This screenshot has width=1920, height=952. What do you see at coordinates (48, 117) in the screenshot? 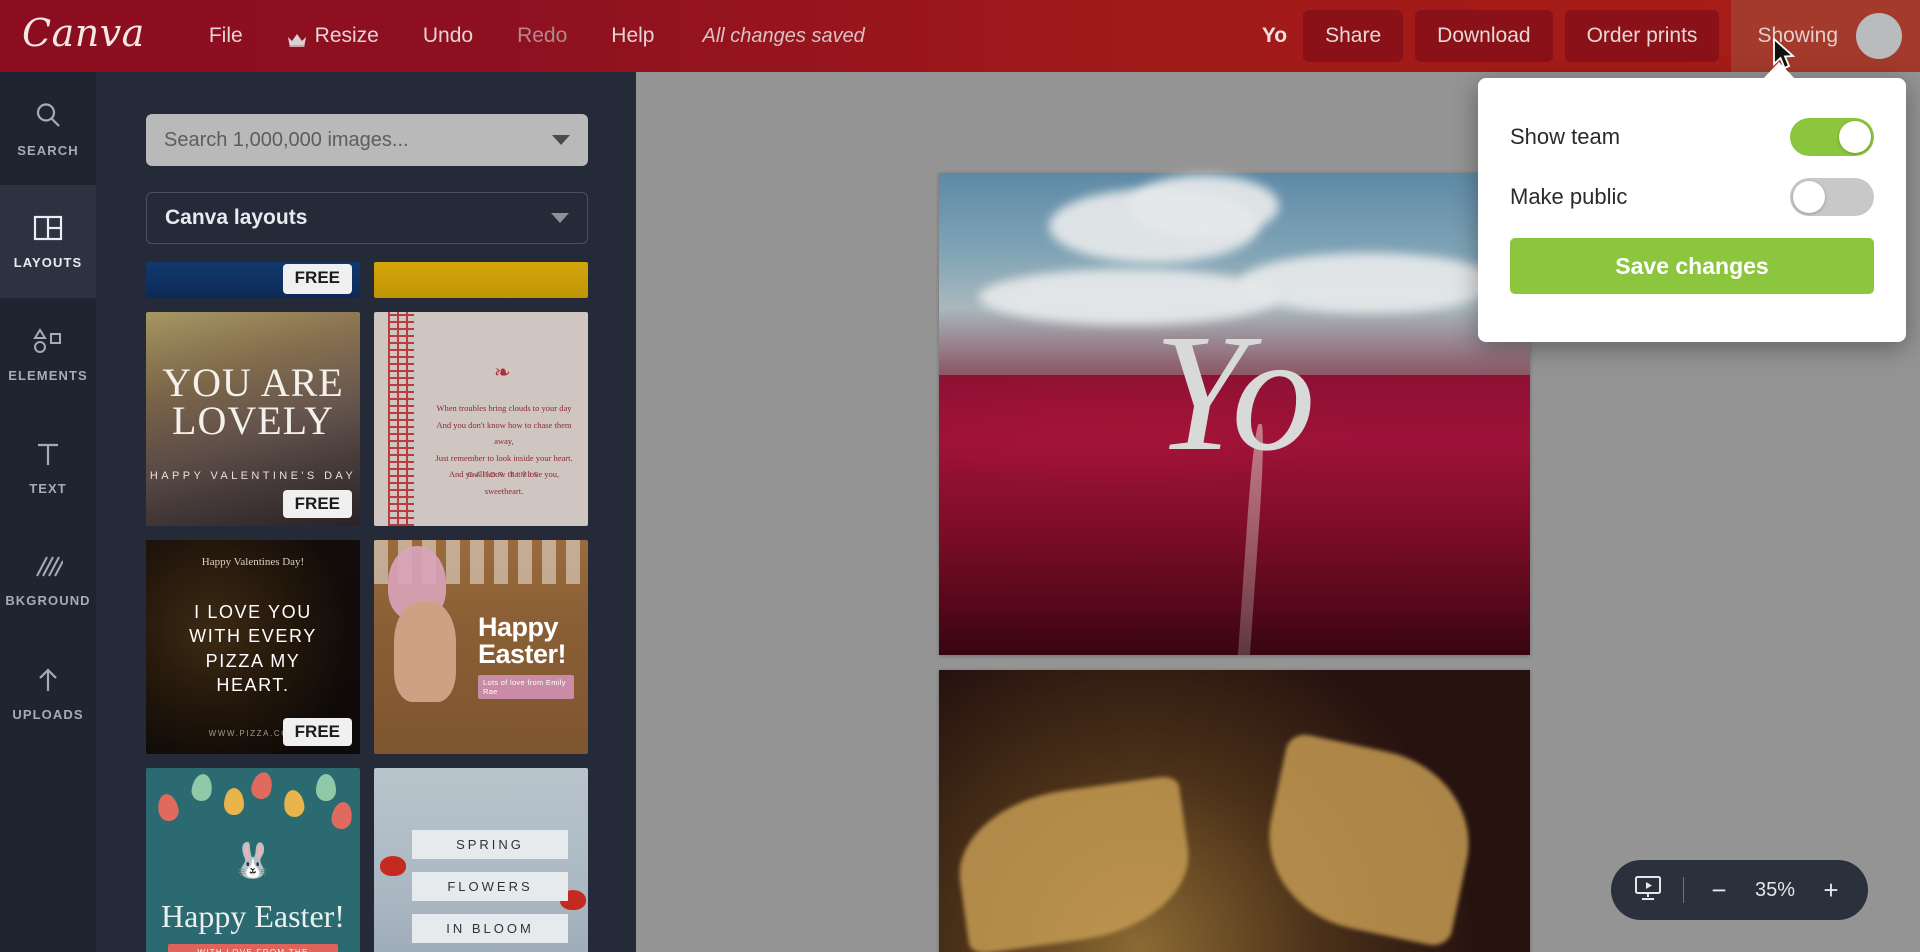
I see `search-icon` at bounding box center [48, 117].